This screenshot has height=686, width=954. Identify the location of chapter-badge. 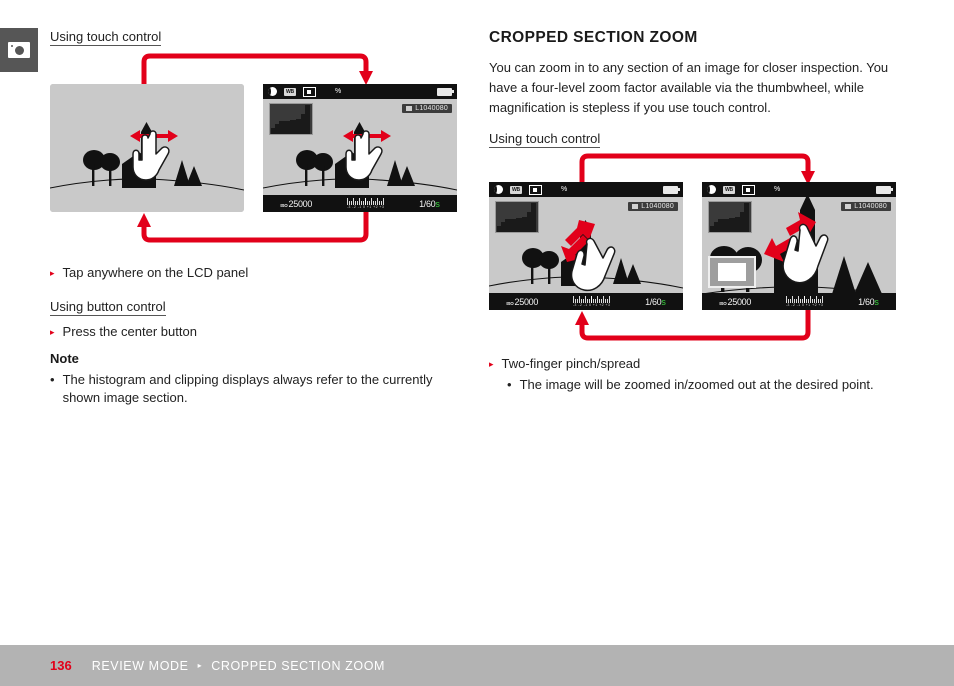
(19, 50).